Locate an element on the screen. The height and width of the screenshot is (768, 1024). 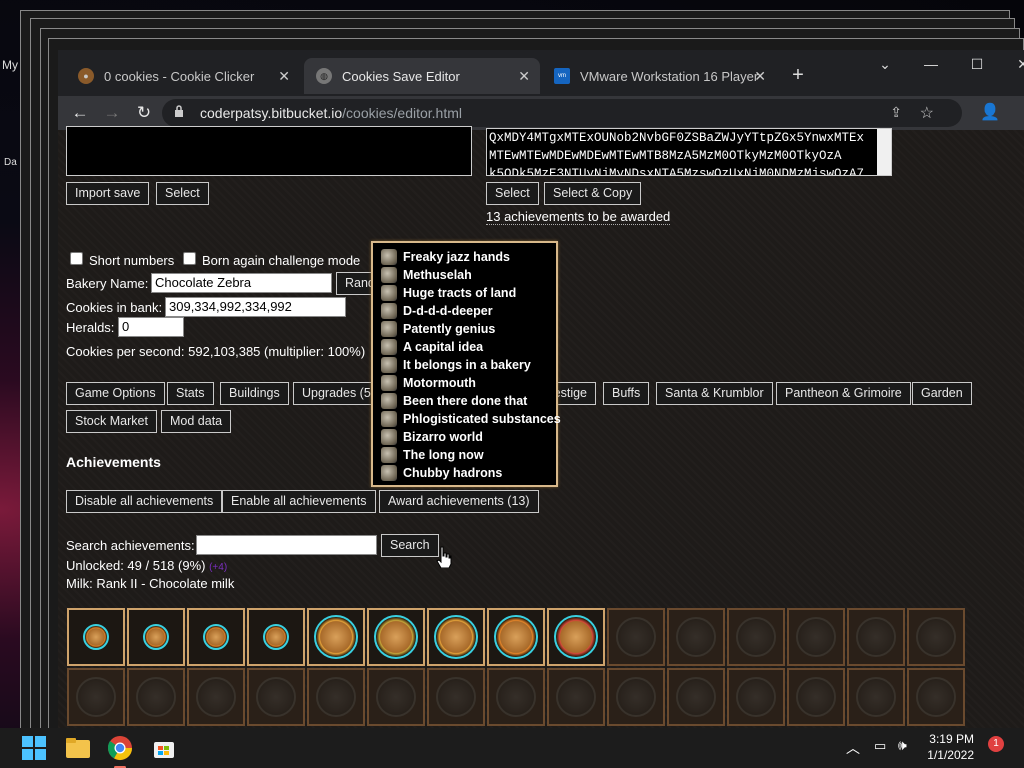
tooltip-achievement-item: Patently genius is located at coordinates (438, 329).